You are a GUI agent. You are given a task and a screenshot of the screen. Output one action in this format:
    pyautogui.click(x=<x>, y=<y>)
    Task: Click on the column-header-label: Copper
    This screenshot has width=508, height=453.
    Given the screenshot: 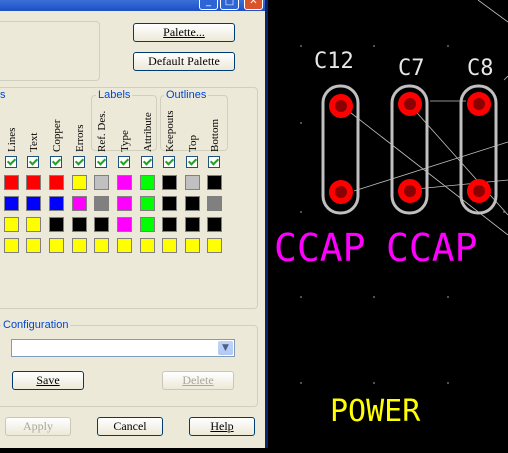 What is the action you would take?
    pyautogui.click(x=57, y=135)
    